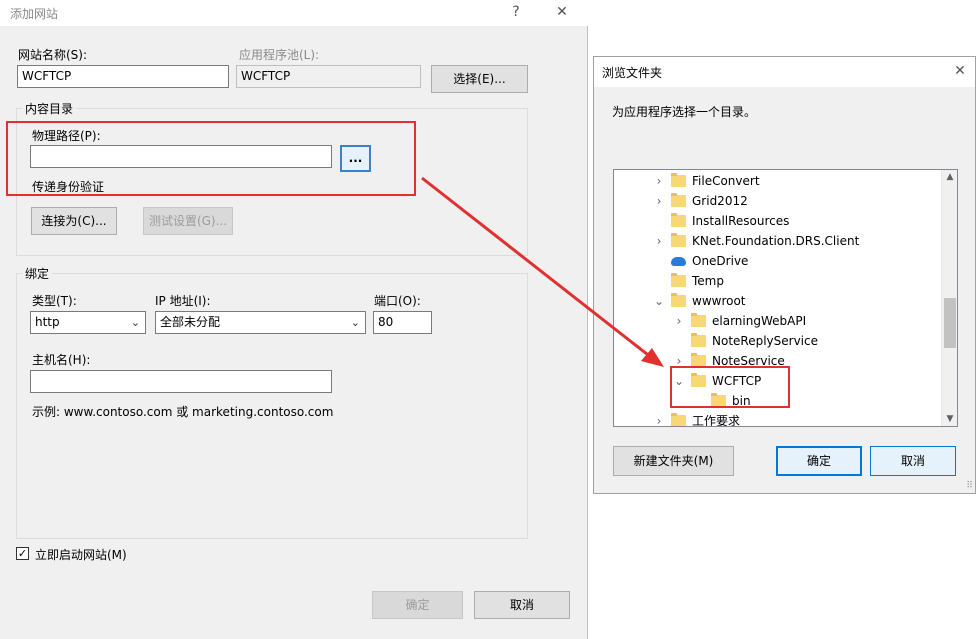 This screenshot has width=976, height=639. What do you see at coordinates (759, 321) in the screenshot?
I see `tree-item-label: elarningWebAPI` at bounding box center [759, 321].